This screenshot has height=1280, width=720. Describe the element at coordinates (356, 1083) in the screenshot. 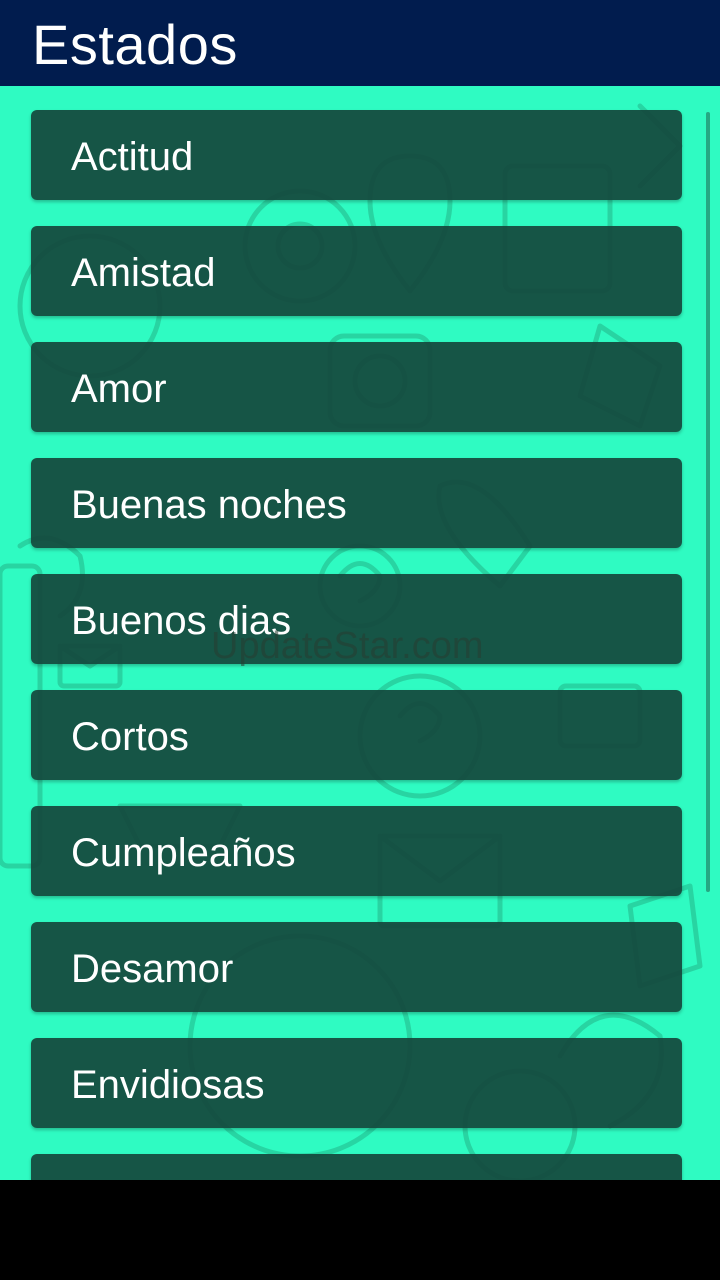

I see `list-item: Envidiosas` at that location.